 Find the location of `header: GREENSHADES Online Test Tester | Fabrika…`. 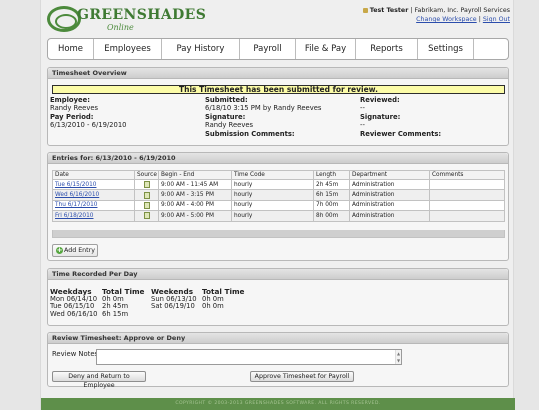

header: GREENSHADES Online Test Tester | Fabrika… is located at coordinates (278, 19).